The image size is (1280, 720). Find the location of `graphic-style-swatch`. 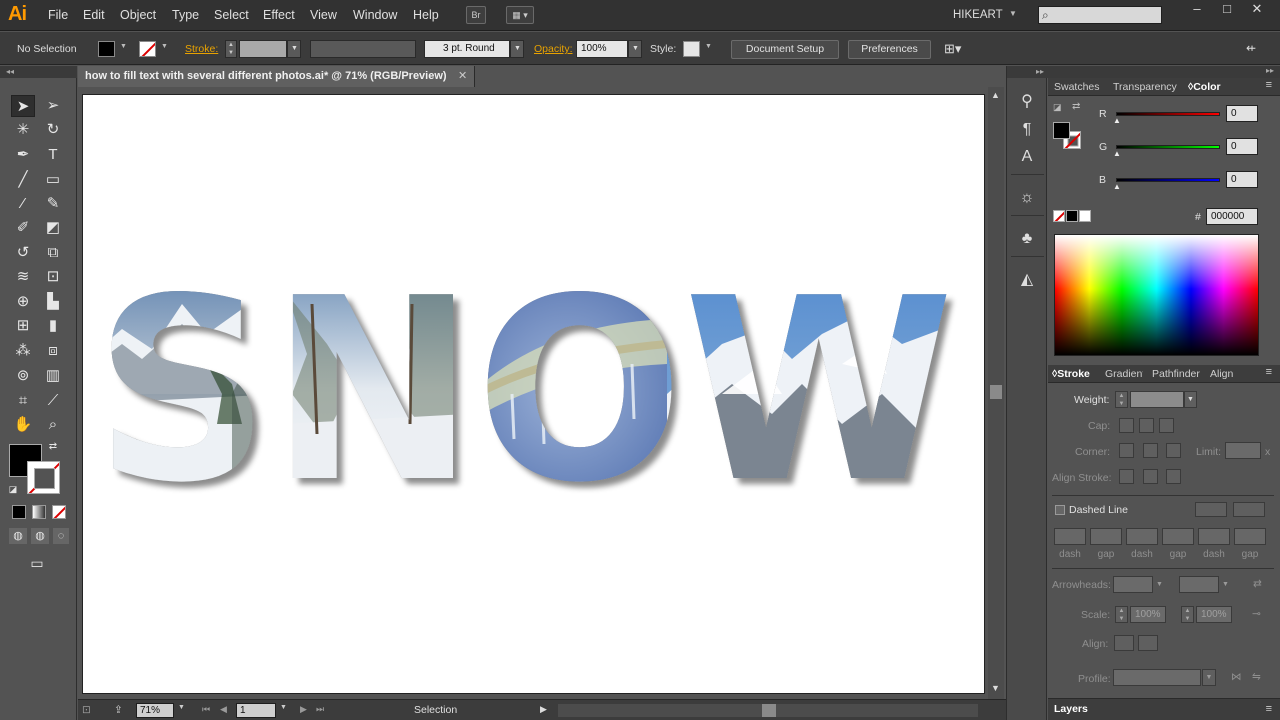

graphic-style-swatch is located at coordinates (691, 49).